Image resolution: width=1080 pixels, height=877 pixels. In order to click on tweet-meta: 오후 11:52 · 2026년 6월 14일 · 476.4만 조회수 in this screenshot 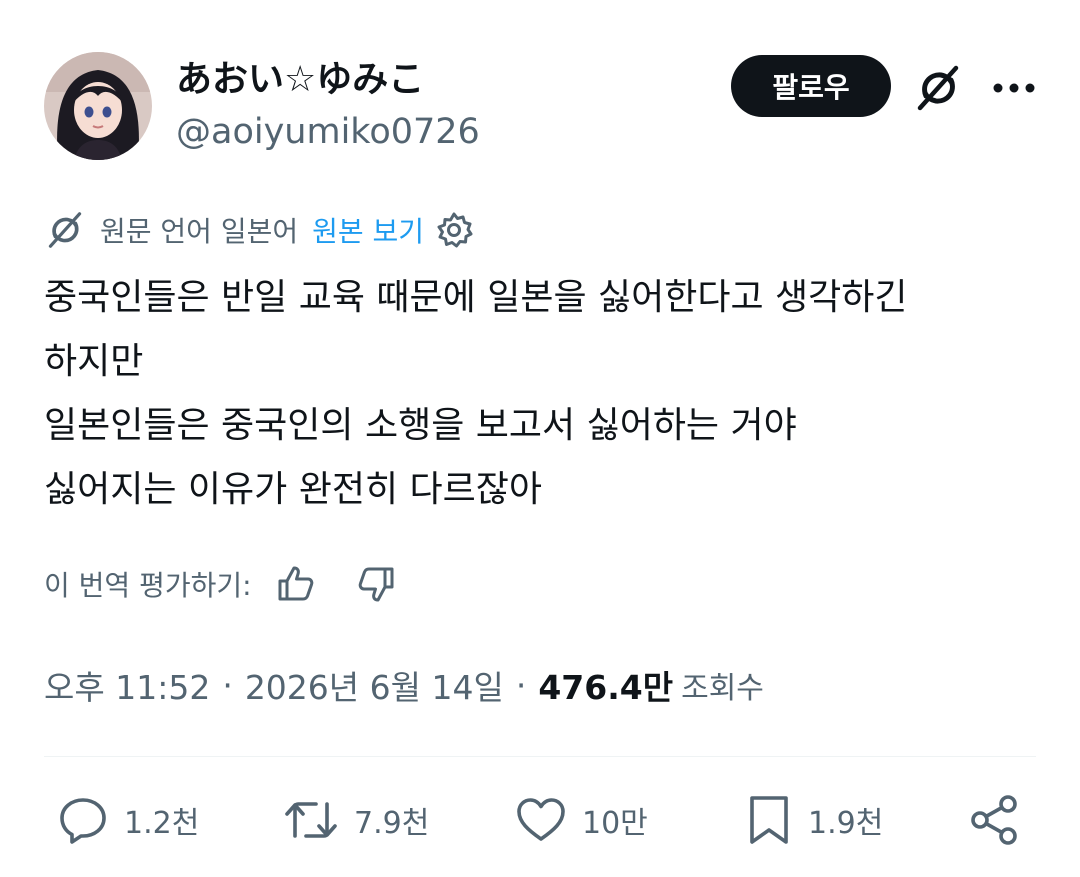, I will do `click(404, 685)`.